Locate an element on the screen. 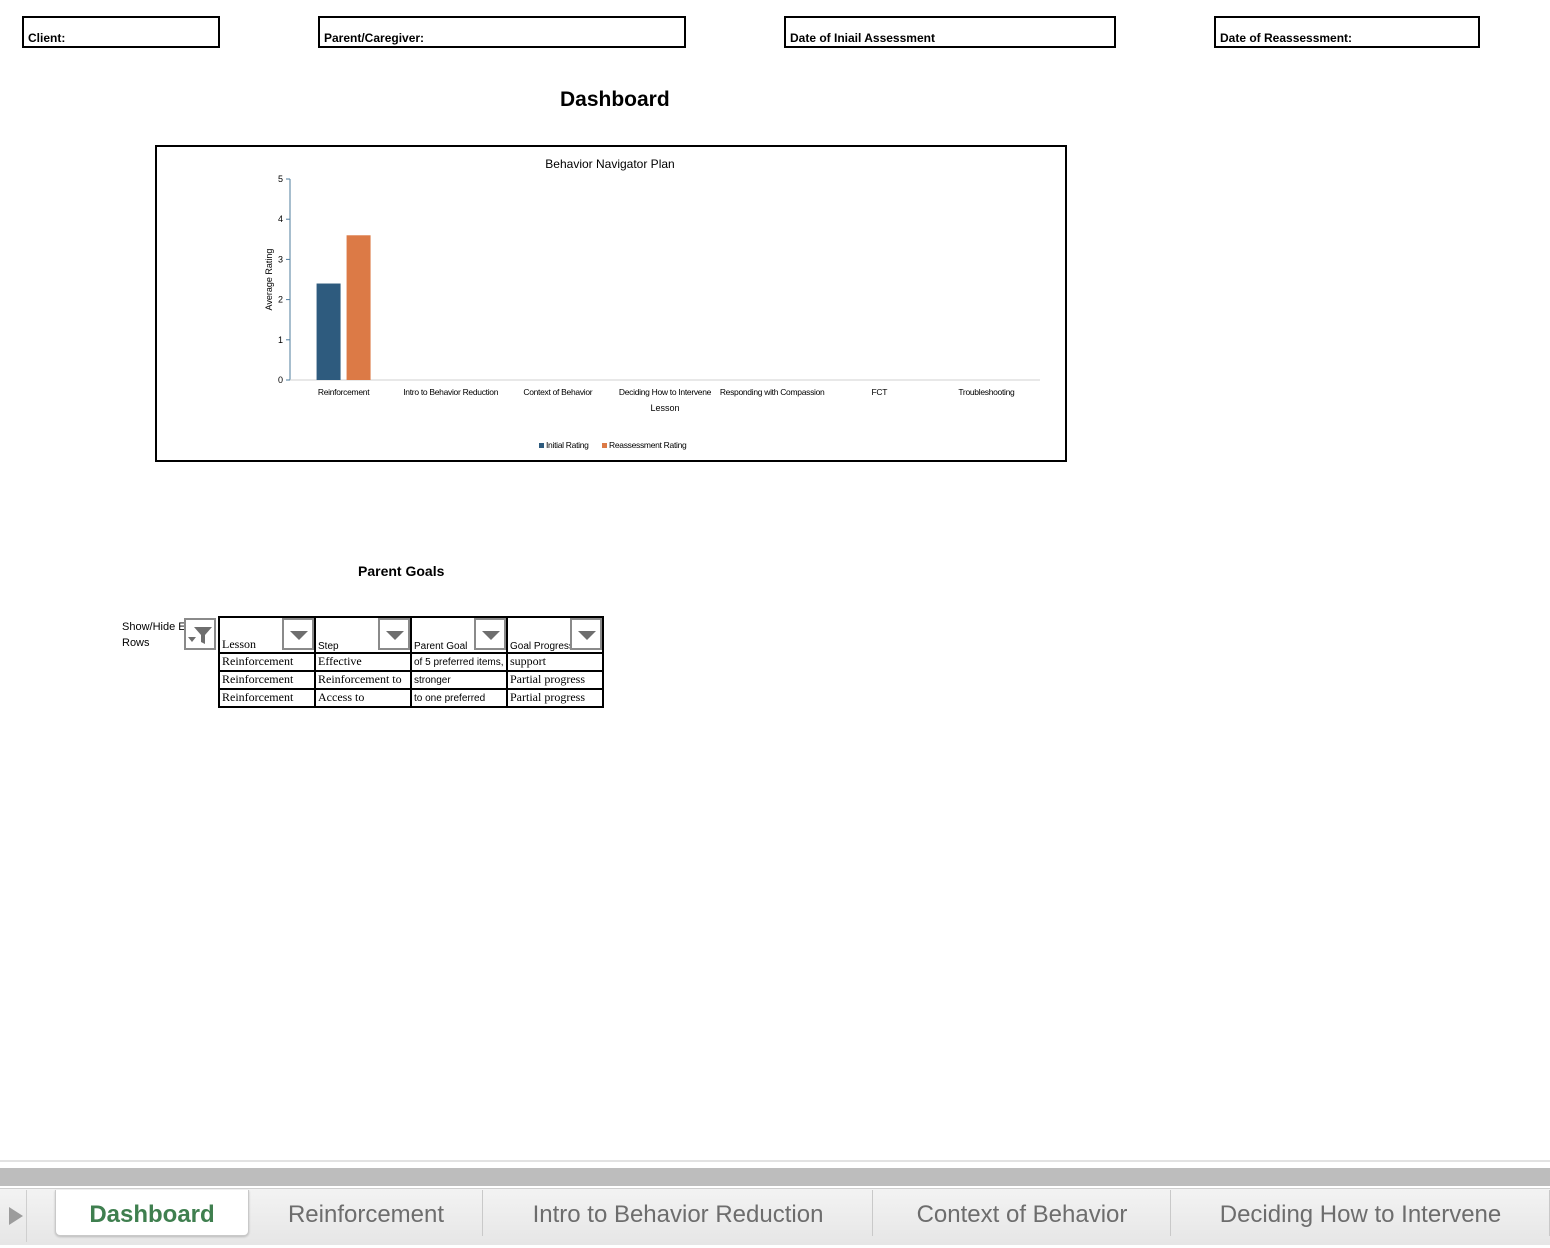 The height and width of the screenshot is (1248, 1550). y-tick-label: 1 is located at coordinates (280, 340).